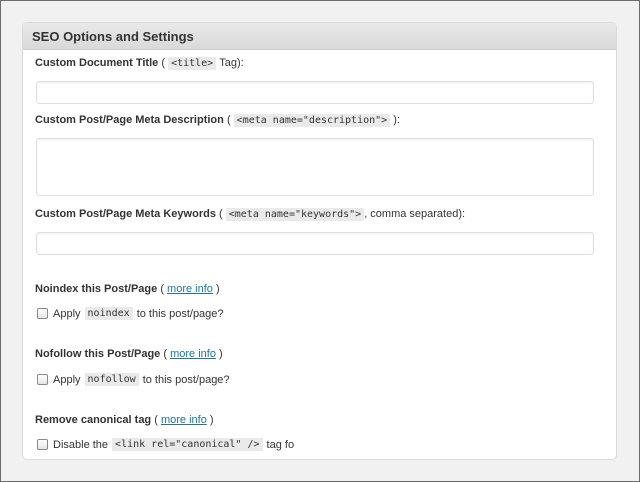 This screenshot has width=640, height=482. Describe the element at coordinates (187, 444) in the screenshot. I see `canonical-code: <link rel="canonical" />` at that location.